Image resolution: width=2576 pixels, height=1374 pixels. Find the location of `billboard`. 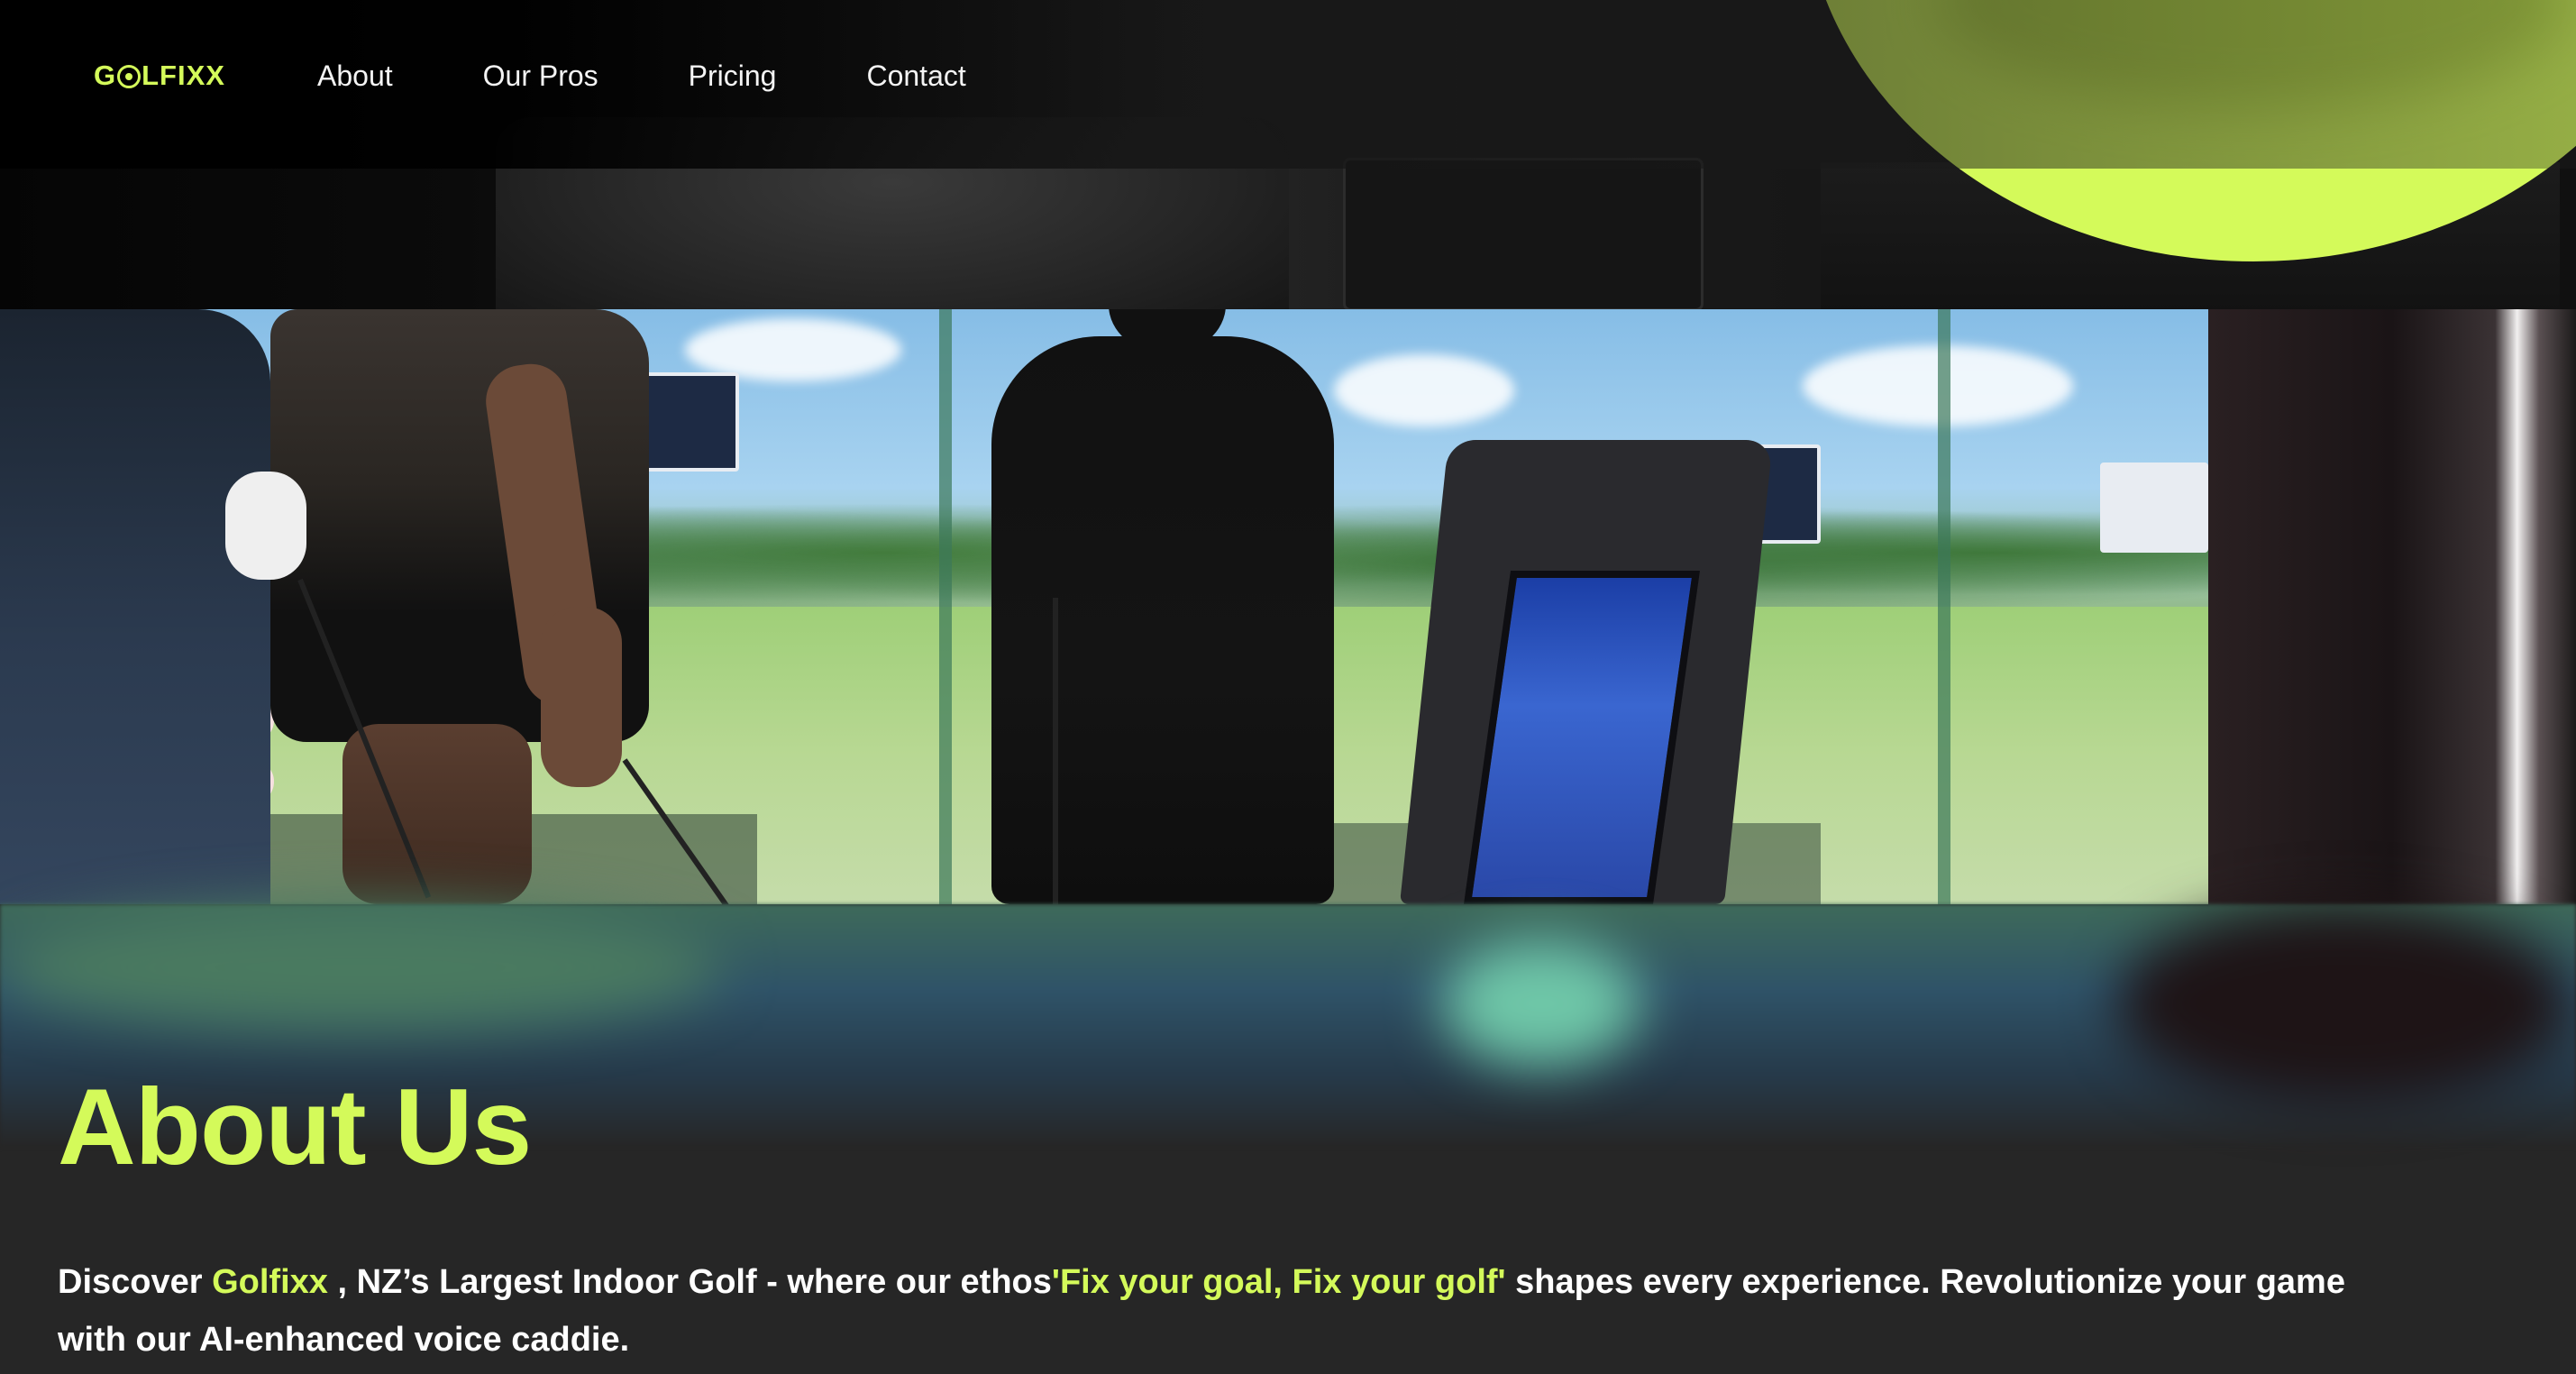

billboard is located at coordinates (2154, 508).